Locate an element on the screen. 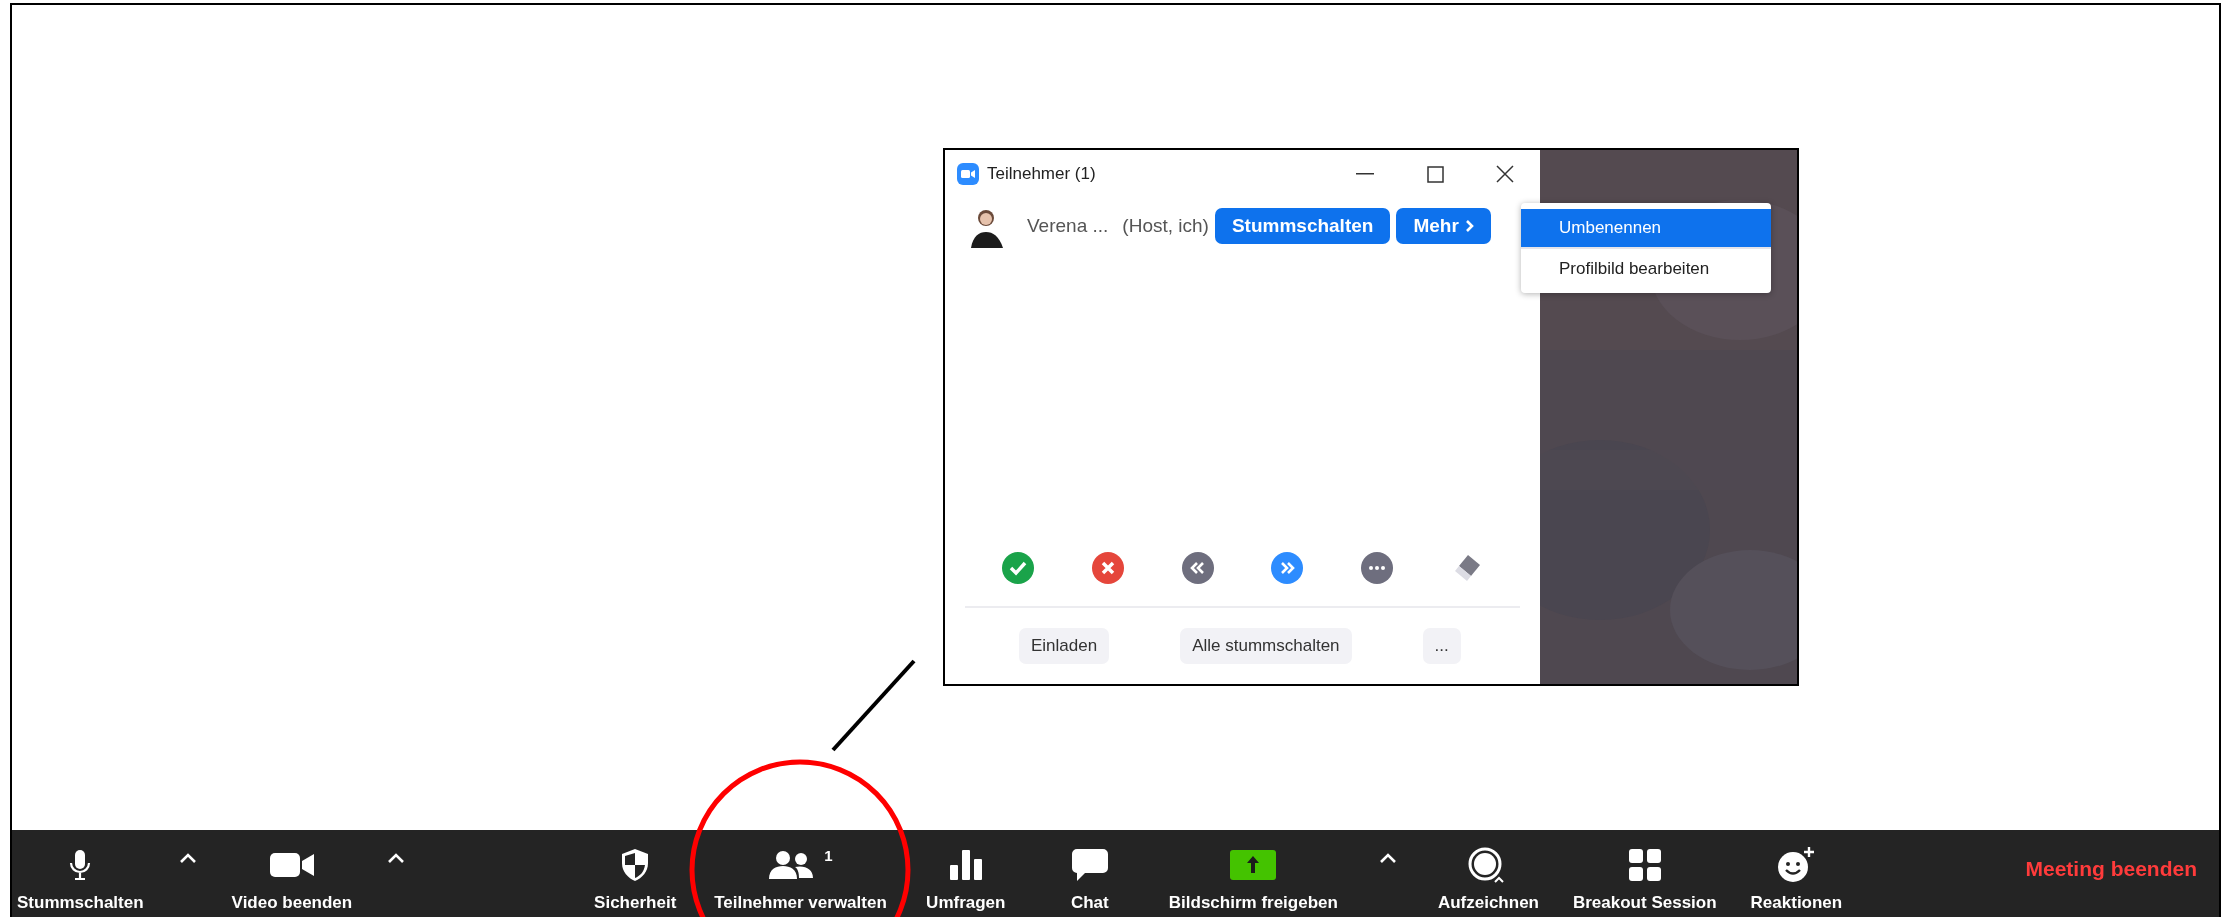  menu-item: Umbenennen is located at coordinates (1646, 228).